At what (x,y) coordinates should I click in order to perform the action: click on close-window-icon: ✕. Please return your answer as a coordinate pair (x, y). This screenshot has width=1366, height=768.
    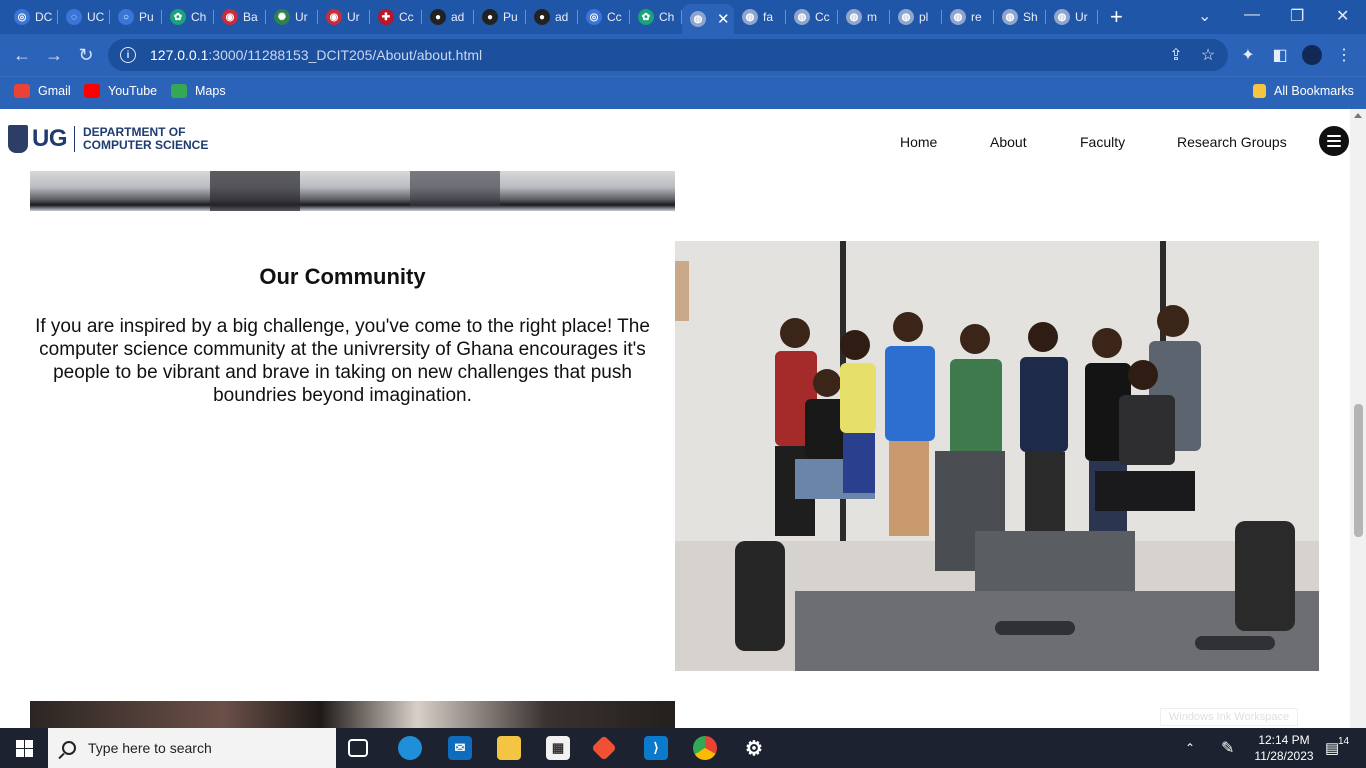
    Looking at the image, I should click on (1342, 16).